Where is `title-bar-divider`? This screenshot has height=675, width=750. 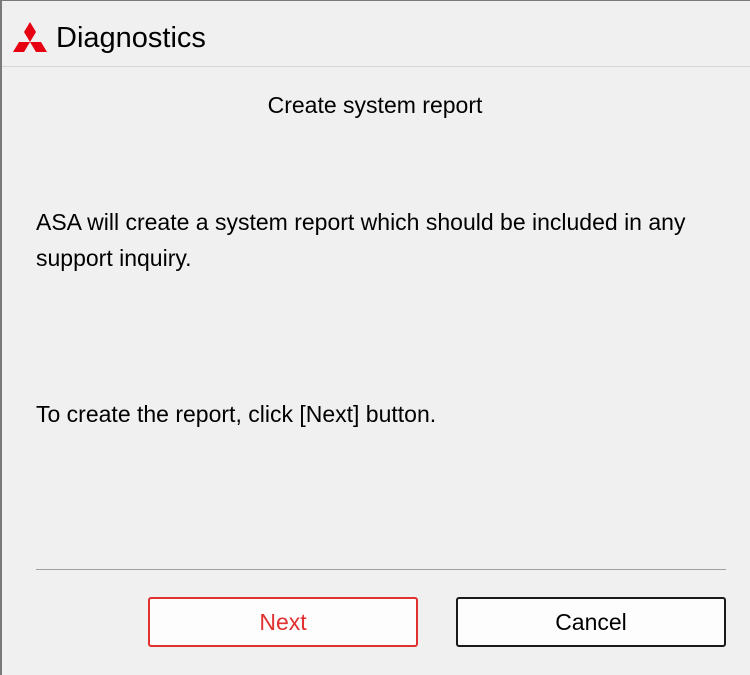
title-bar-divider is located at coordinates (376, 66).